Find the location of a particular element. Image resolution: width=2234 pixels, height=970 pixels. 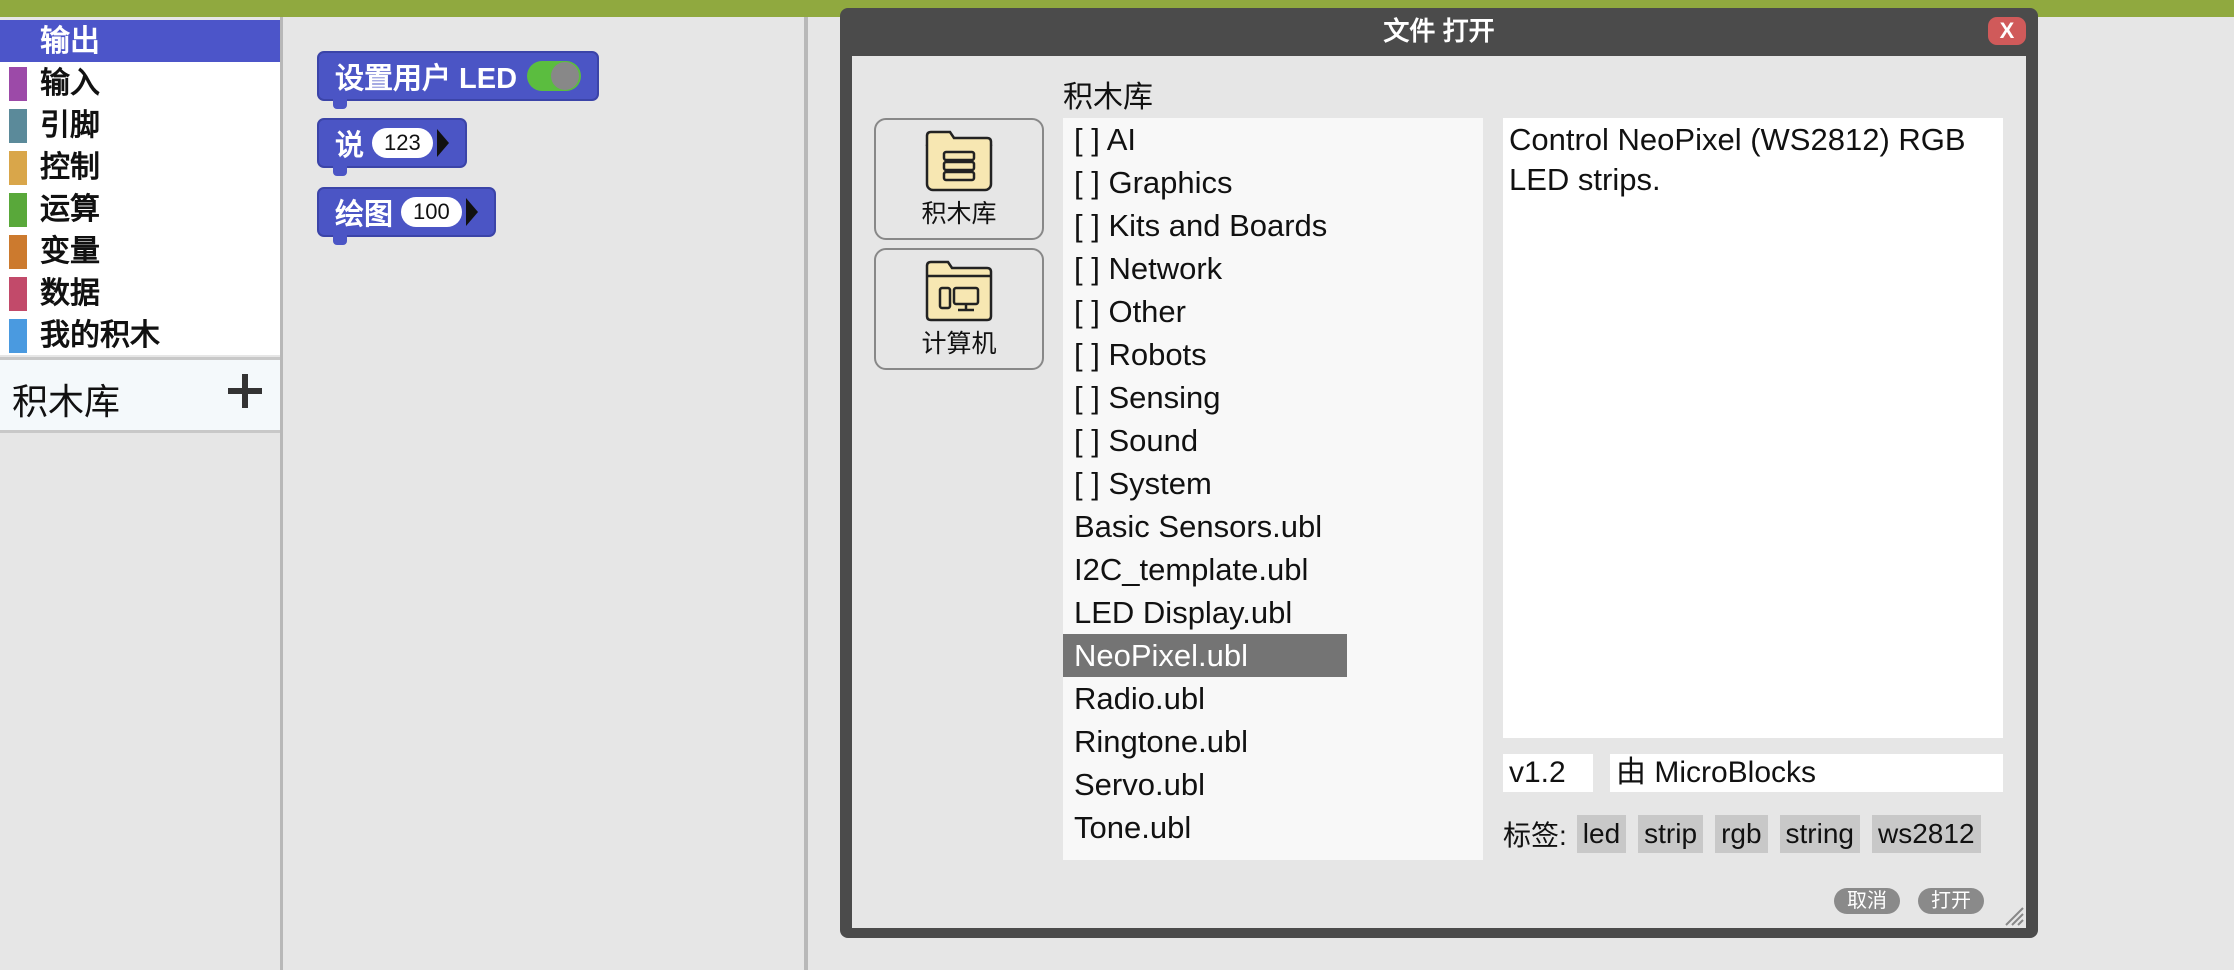

say-block: 说 123 is located at coordinates (392, 147).